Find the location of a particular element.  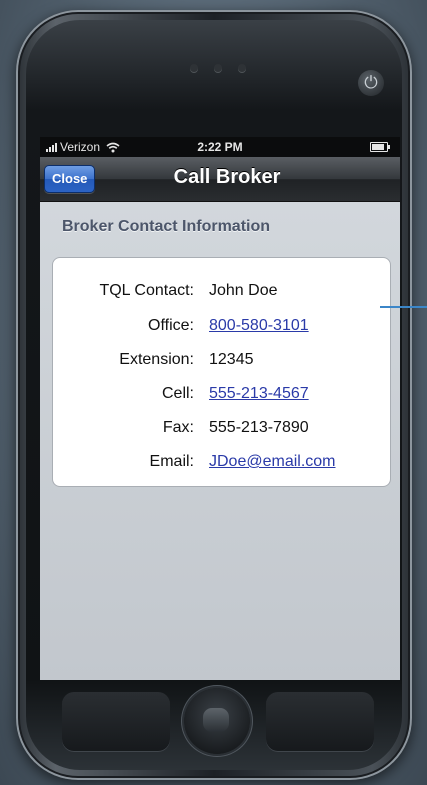

contact-label: Email: is located at coordinates (171, 461).